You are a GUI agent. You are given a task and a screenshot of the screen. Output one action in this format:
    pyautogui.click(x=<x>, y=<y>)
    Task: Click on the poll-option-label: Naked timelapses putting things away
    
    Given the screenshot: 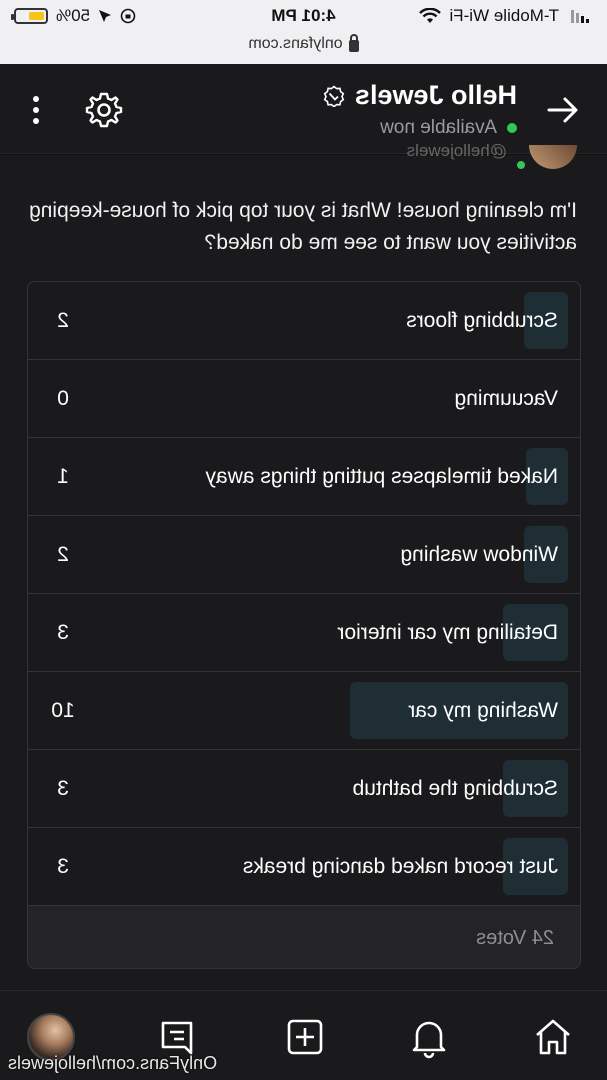 What is the action you would take?
    pyautogui.click(x=381, y=476)
    